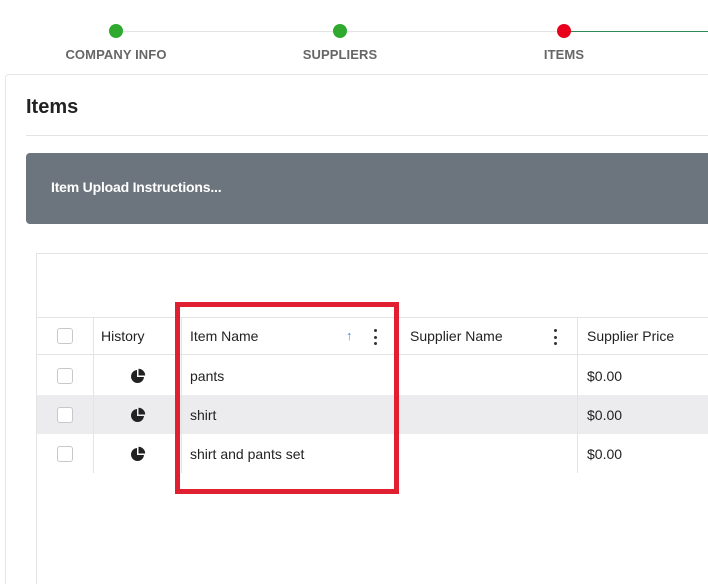 This screenshot has width=708, height=584. I want to click on step-label-items: ITEMS, so click(564, 54).